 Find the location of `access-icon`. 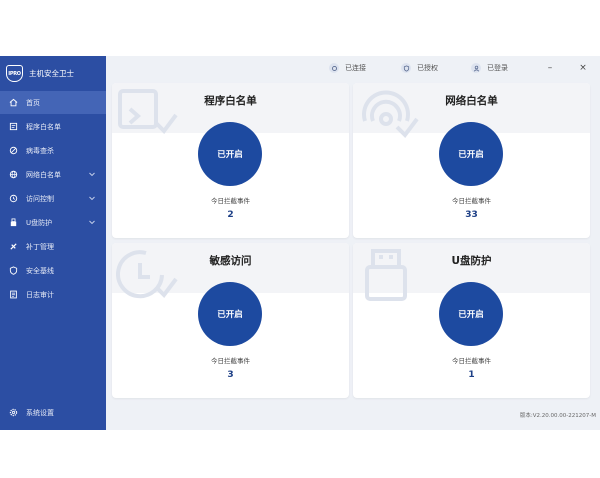

access-icon is located at coordinates (13, 198).